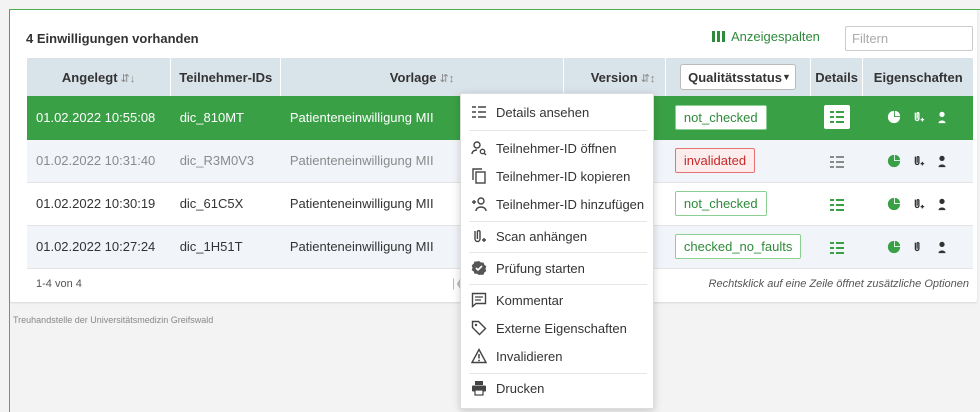 Image resolution: width=980 pixels, height=412 pixels. What do you see at coordinates (479, 388) in the screenshot?
I see `print-icon` at bounding box center [479, 388].